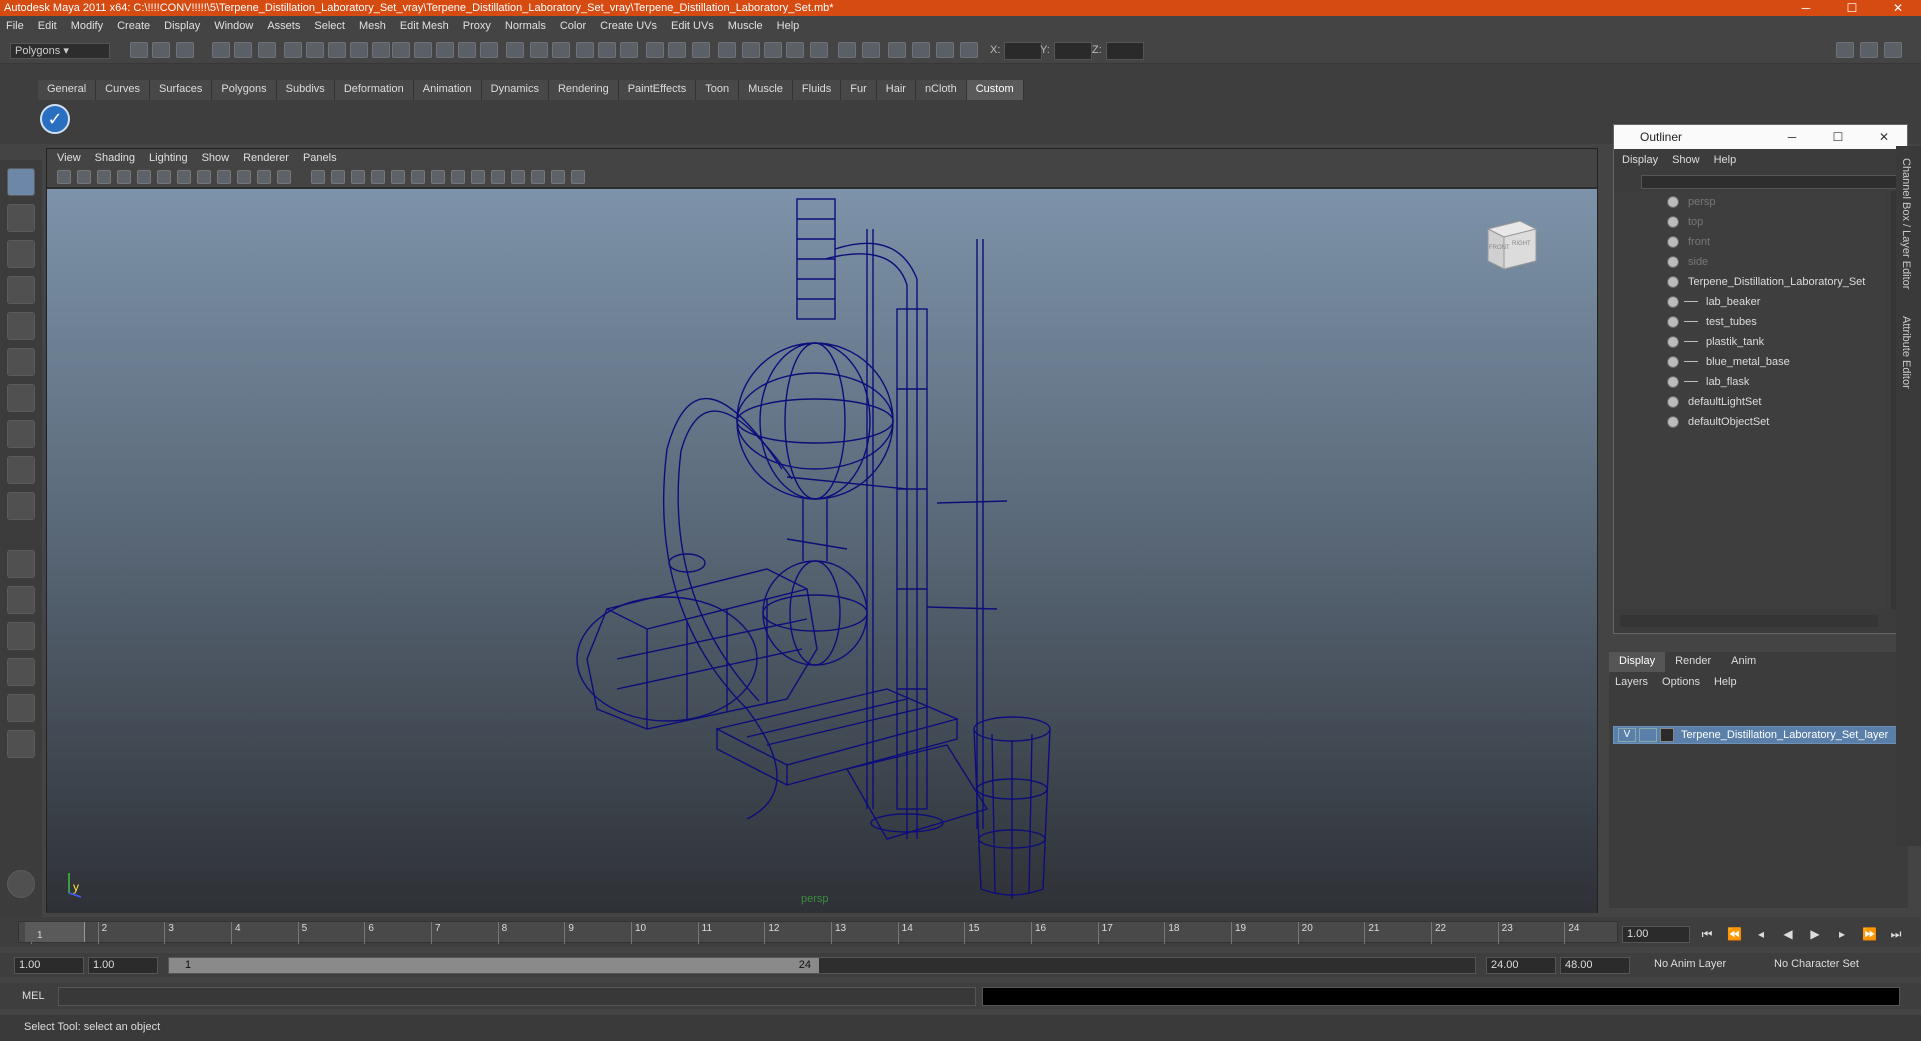 This screenshot has height=1041, width=1921. What do you see at coordinates (1725, 160) in the screenshot?
I see `outliner-menu-help: Help` at bounding box center [1725, 160].